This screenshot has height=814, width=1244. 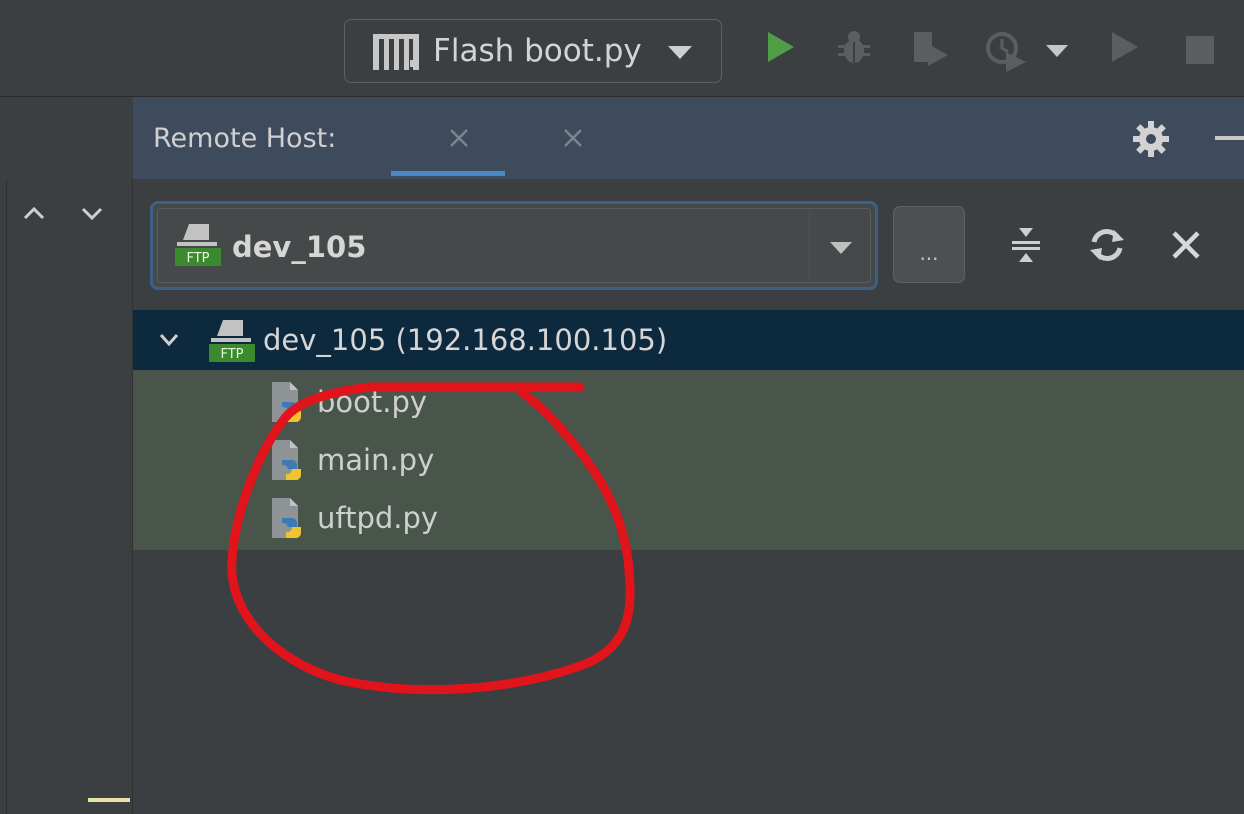 What do you see at coordinates (1200, 52) in the screenshot?
I see `stop-icon` at bounding box center [1200, 52].